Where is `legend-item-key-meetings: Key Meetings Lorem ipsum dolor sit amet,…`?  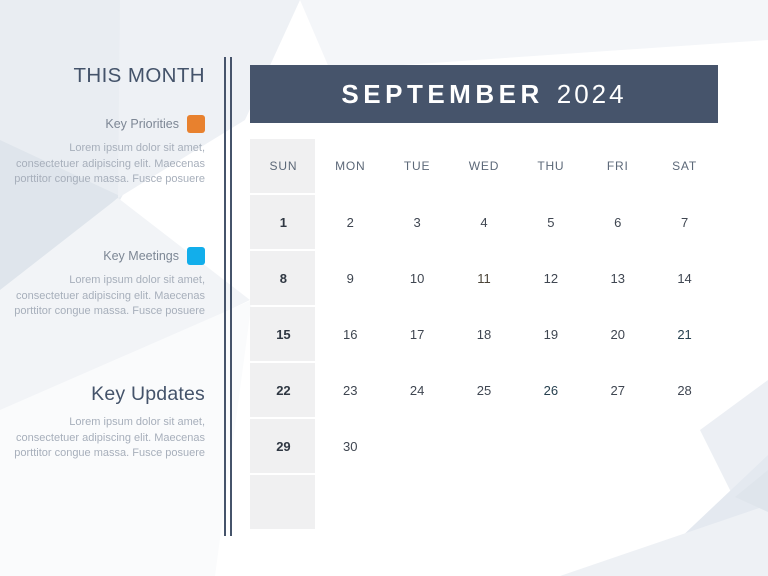
legend-item-key-meetings: Key Meetings Lorem ipsum dolor sit amet,… is located at coordinates (105, 282).